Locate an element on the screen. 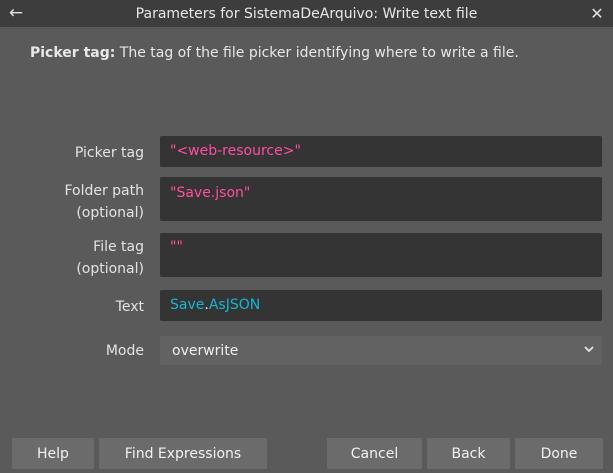  mode-dropdown: overwrite is located at coordinates (381, 350).